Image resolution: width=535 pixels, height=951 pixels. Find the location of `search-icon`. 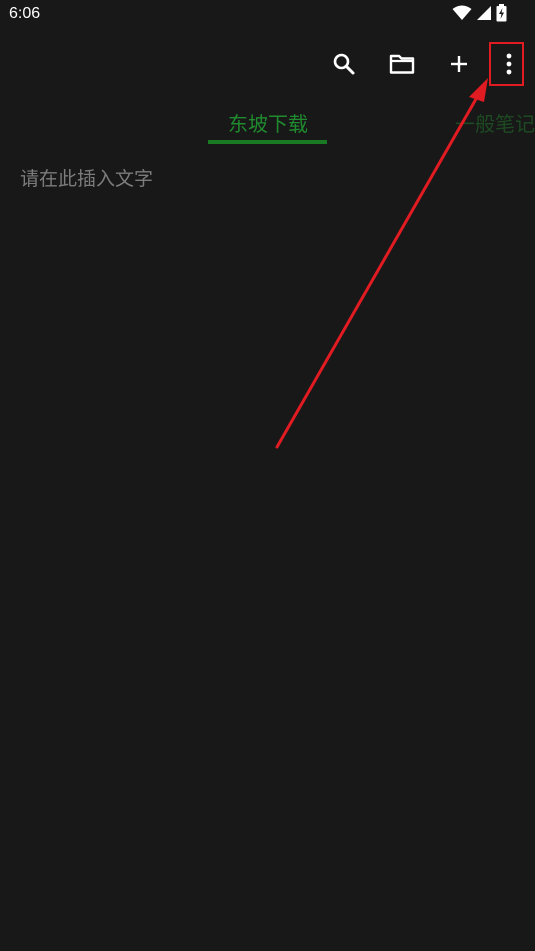

search-icon is located at coordinates (344, 66).